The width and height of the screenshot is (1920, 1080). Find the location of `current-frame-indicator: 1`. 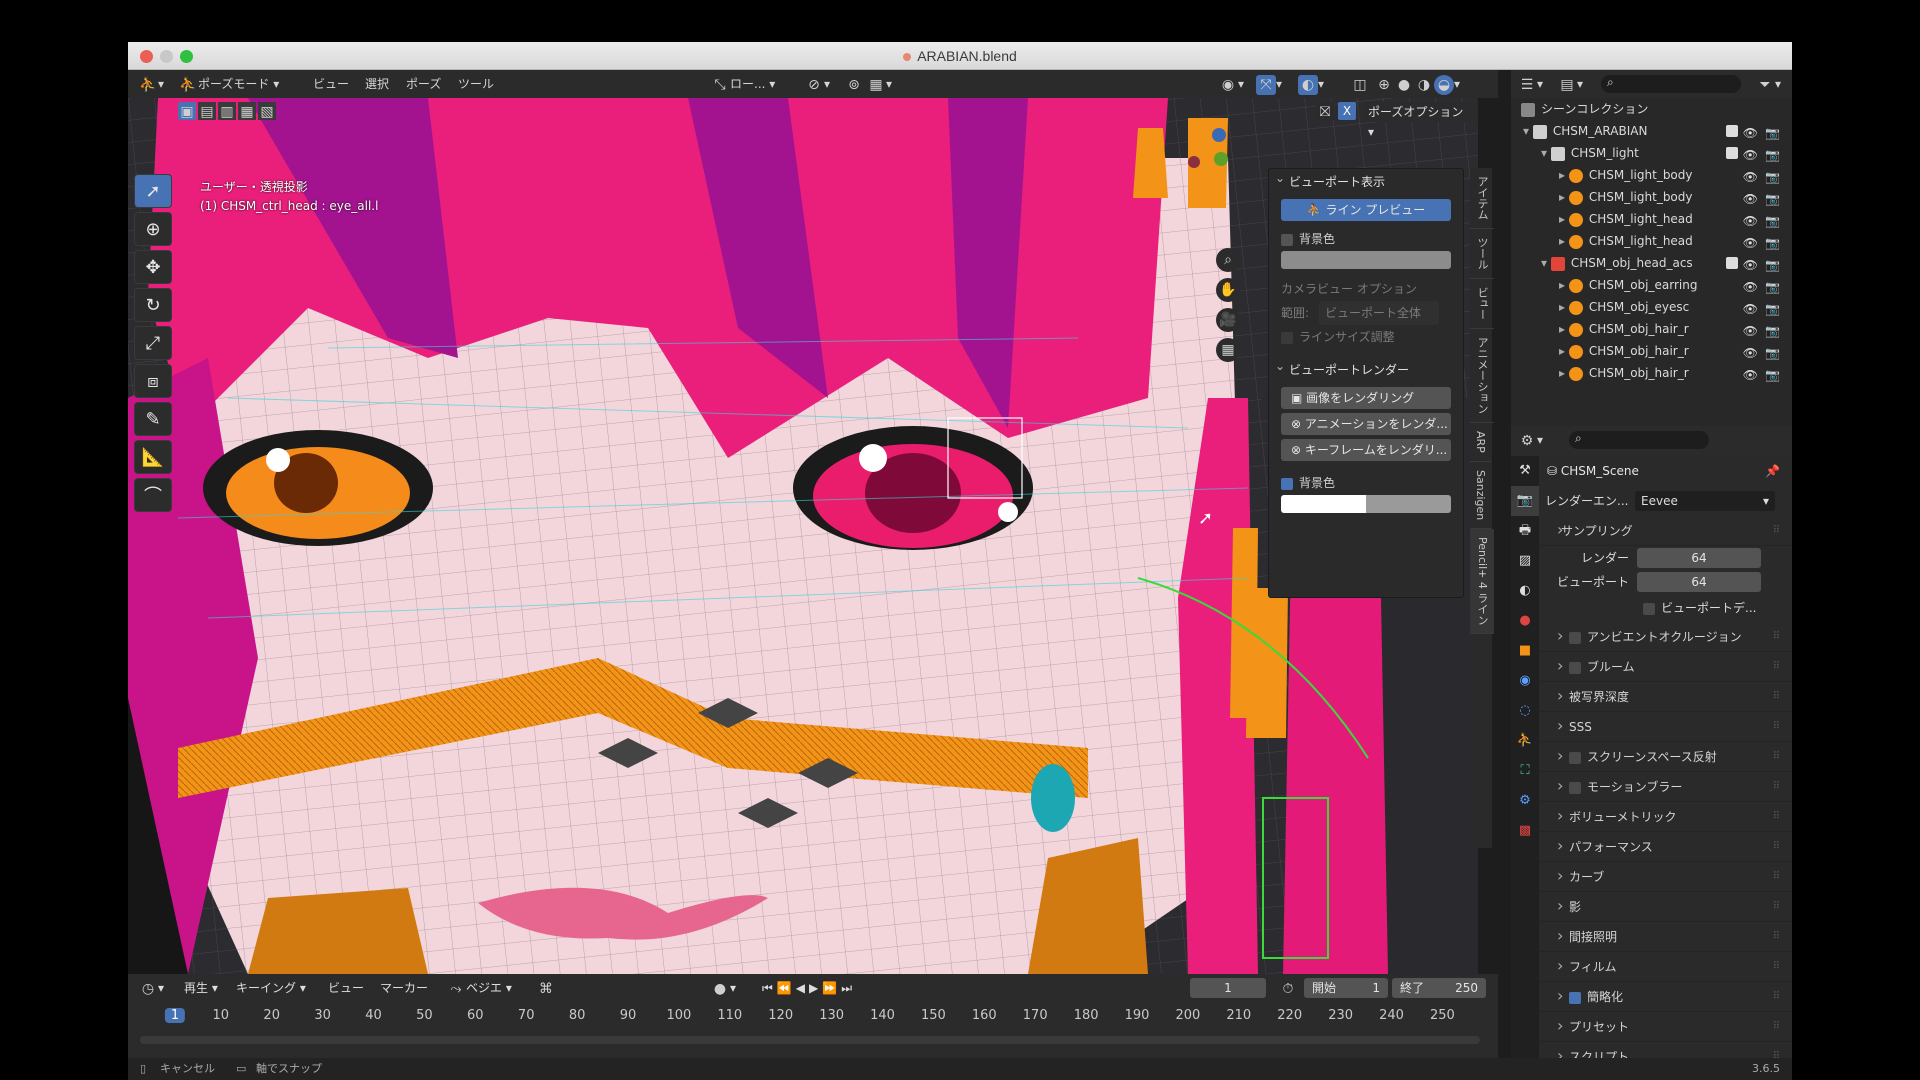

current-frame-indicator: 1 is located at coordinates (175, 1015).